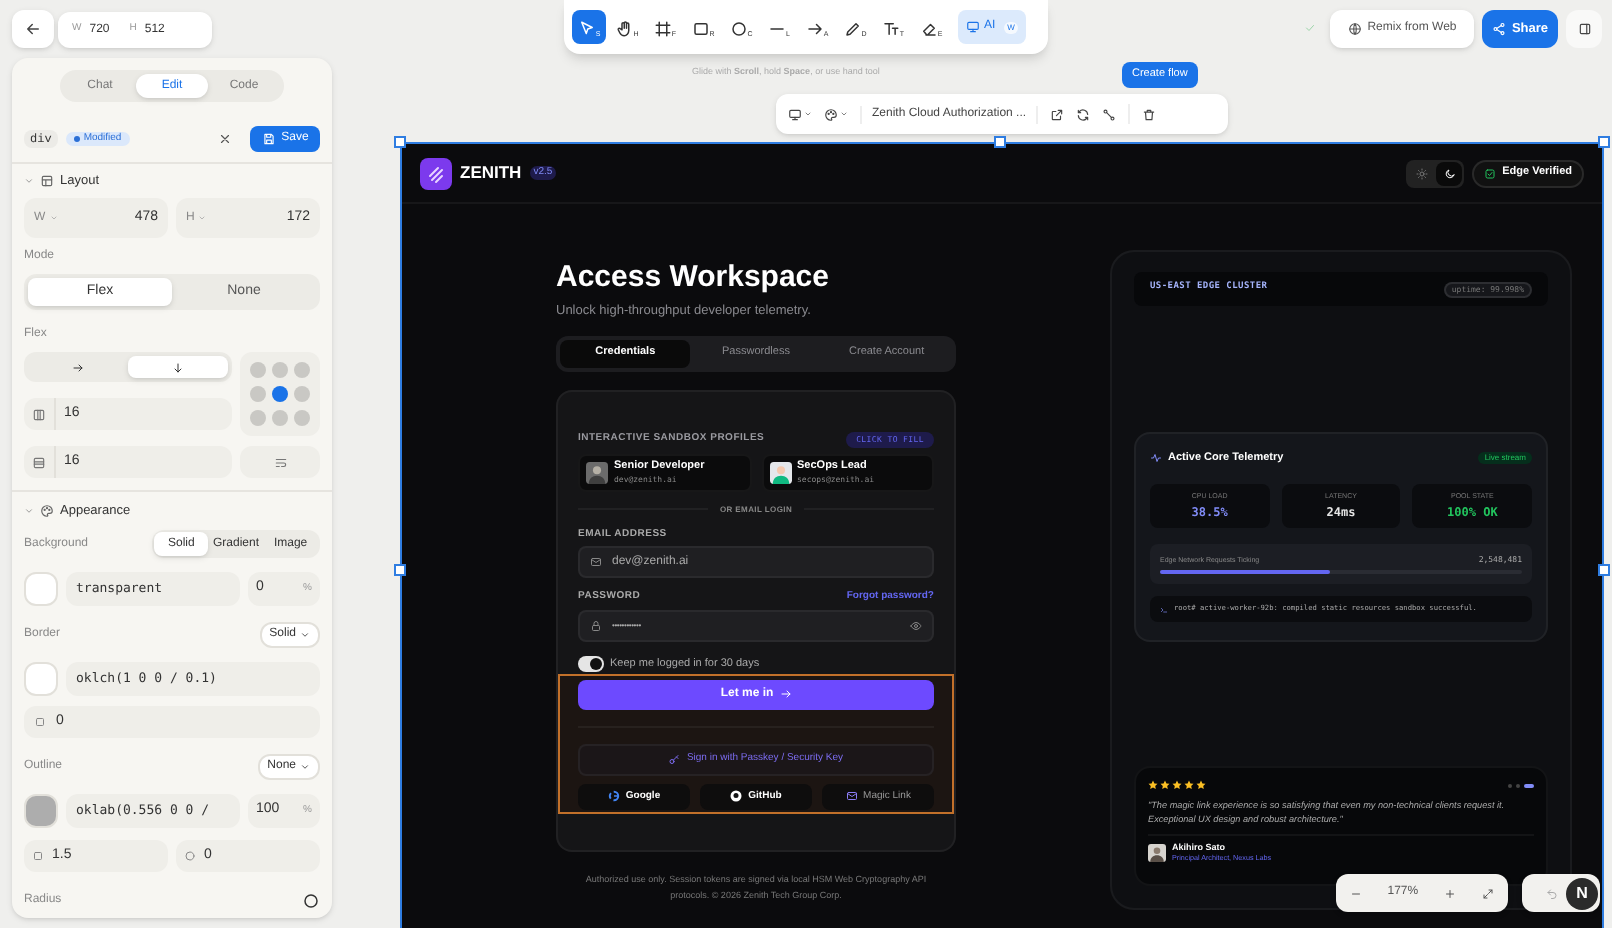 This screenshot has width=1612, height=928. I want to click on theme-option, so click(1449, 173).